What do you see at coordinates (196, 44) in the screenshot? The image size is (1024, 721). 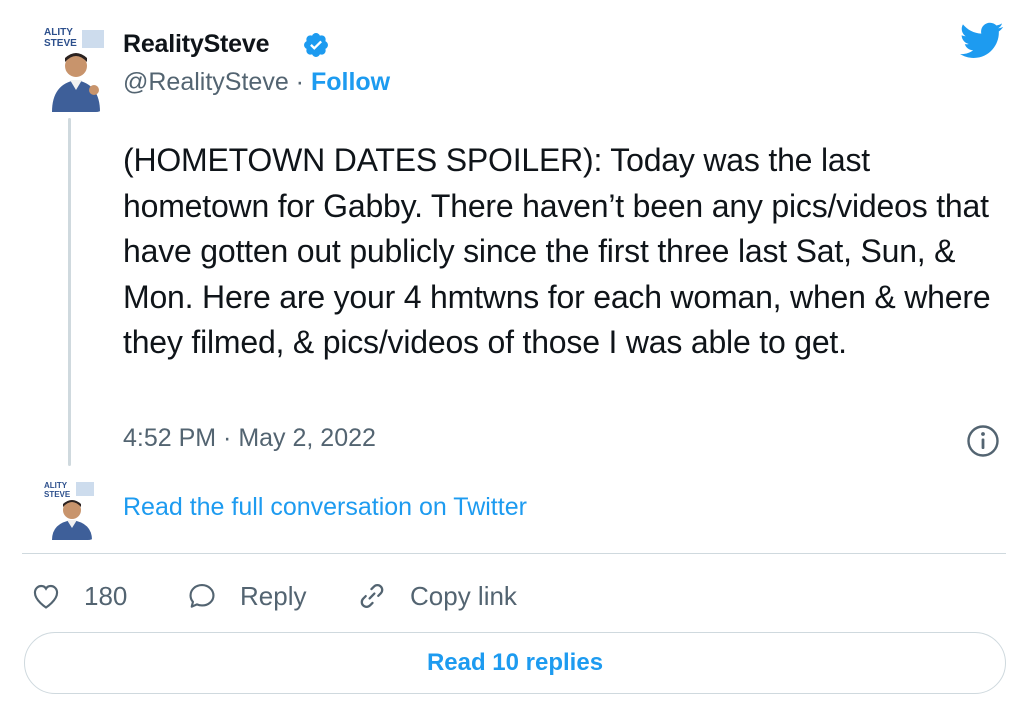 I see `author-name: RealitySteve` at bounding box center [196, 44].